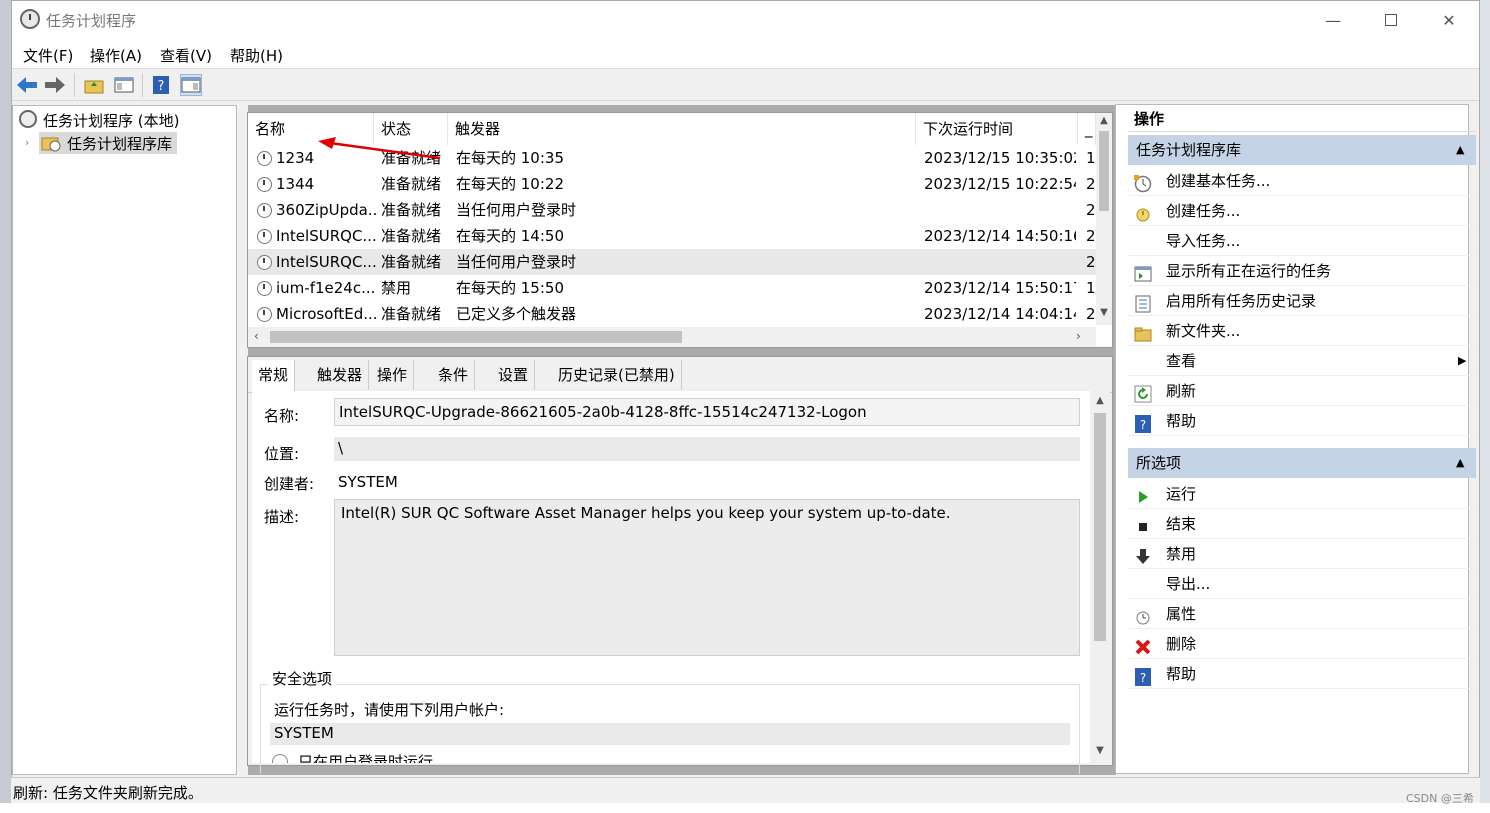 The width and height of the screenshot is (1490, 813). I want to click on chevron-right-icon: ›, so click(27, 142).